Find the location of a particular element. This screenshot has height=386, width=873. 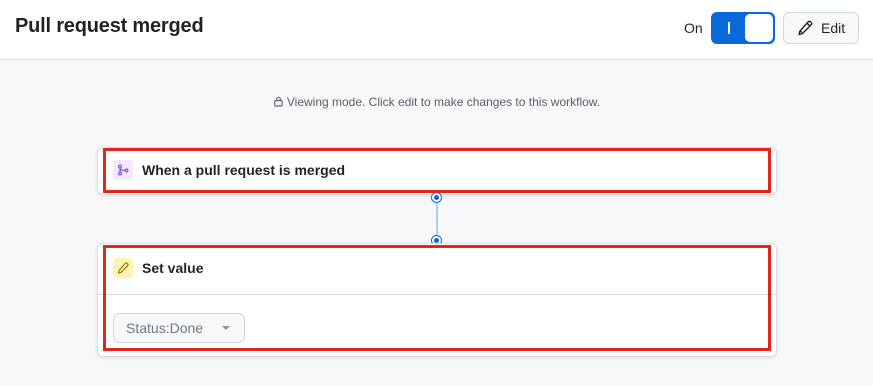

pencil-icon is located at coordinates (805, 28).